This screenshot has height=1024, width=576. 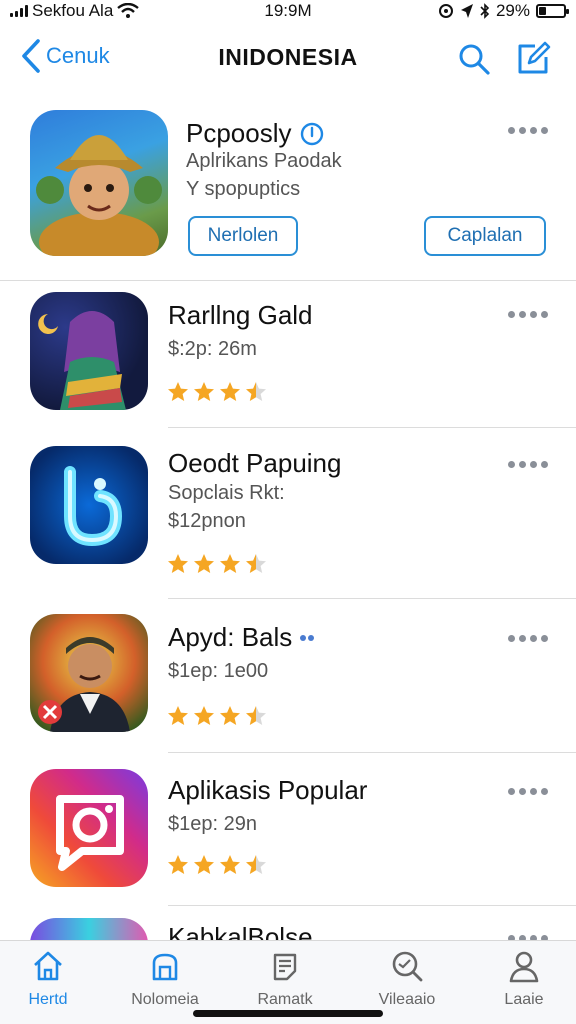 I want to click on neon-swirl-icon, so click(x=93, y=506).